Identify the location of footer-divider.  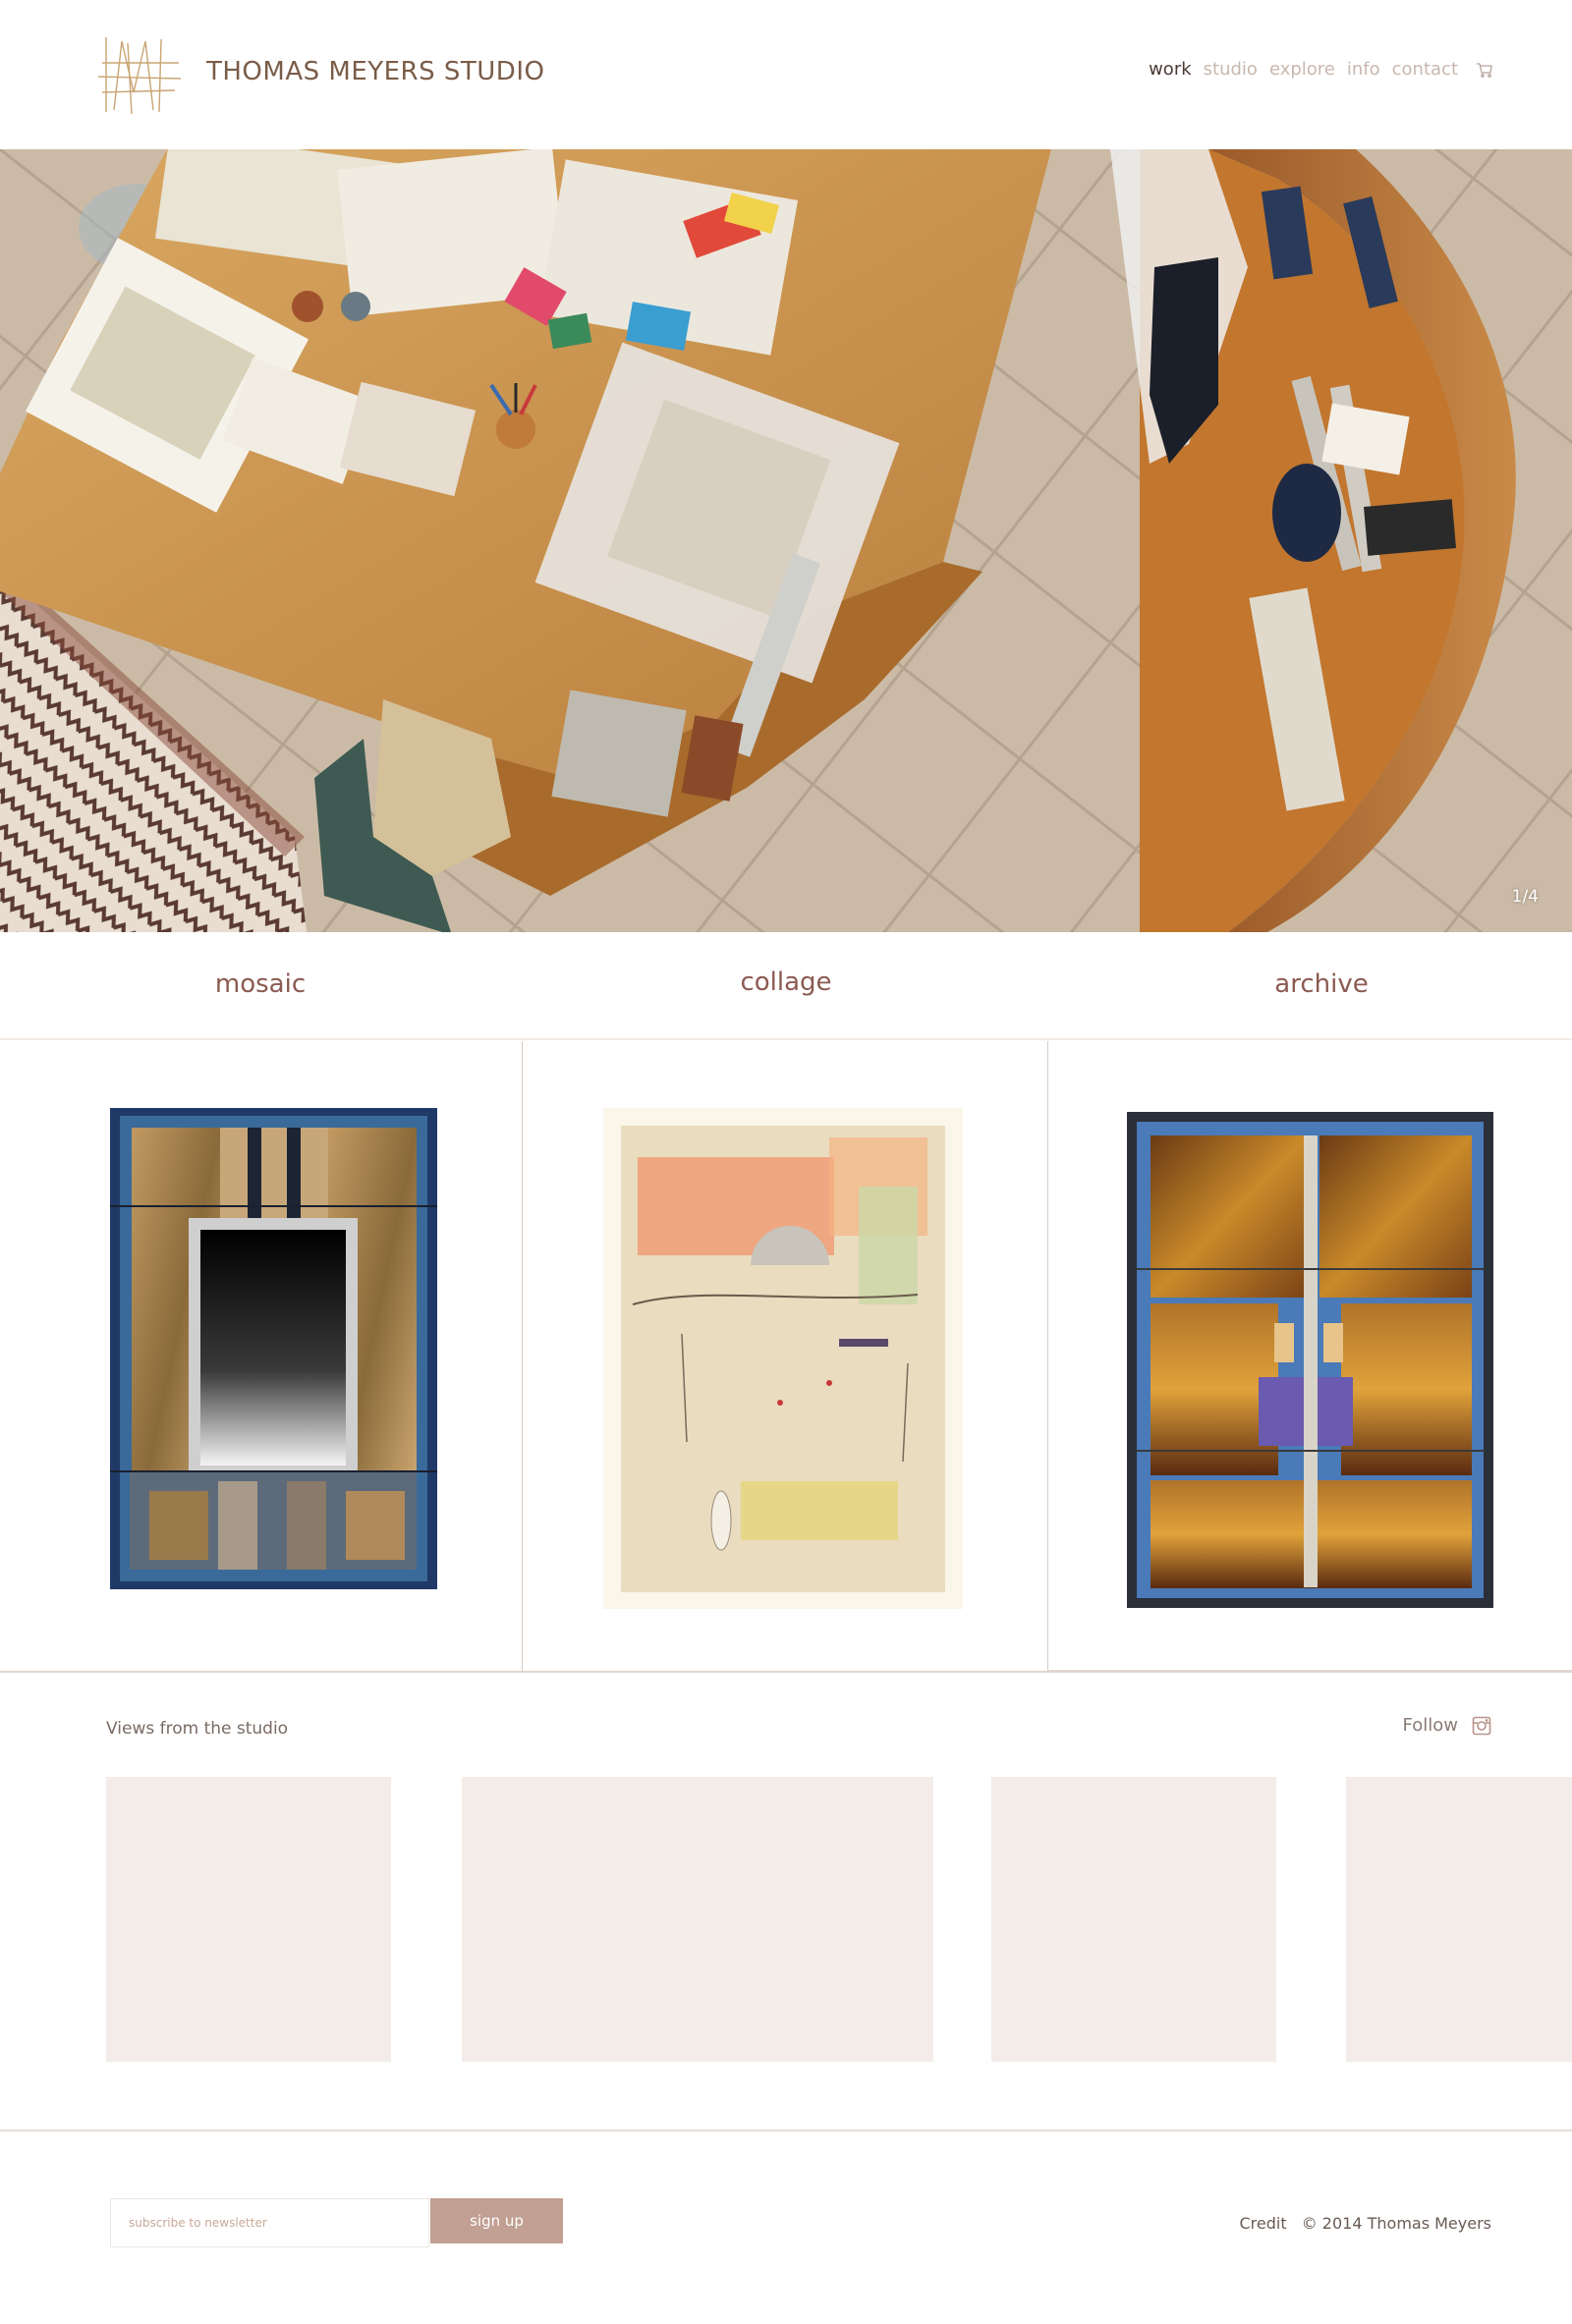
(786, 2130).